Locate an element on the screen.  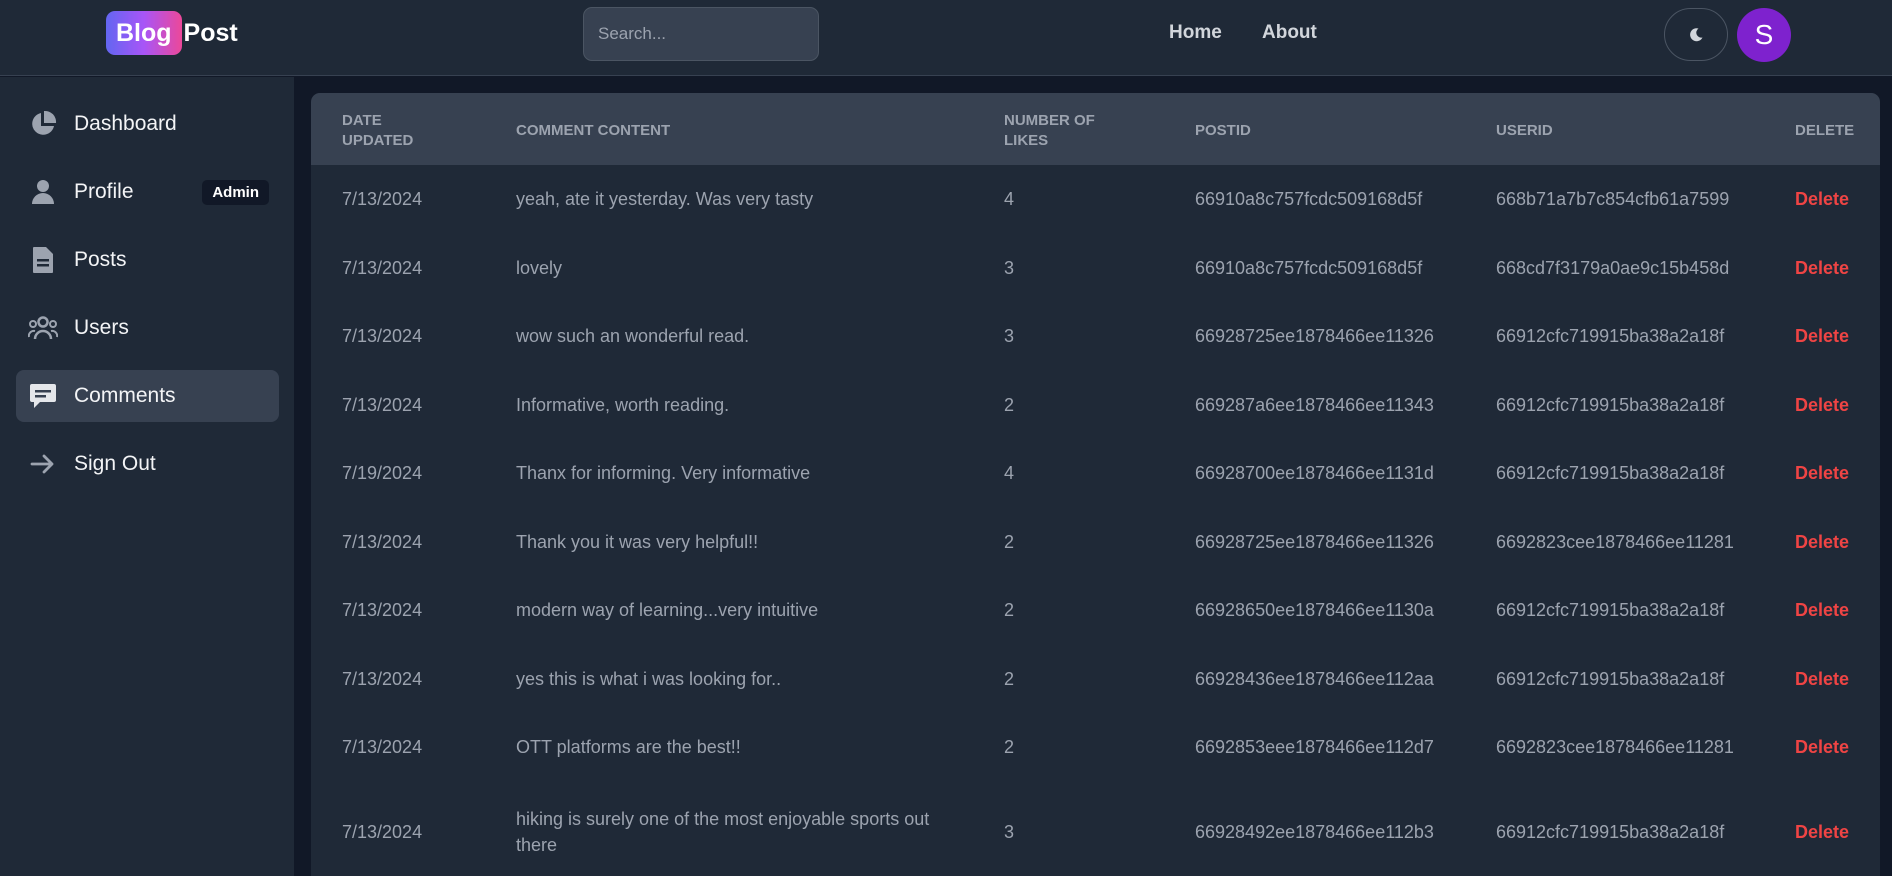
moon-icon is located at coordinates (1696, 34).